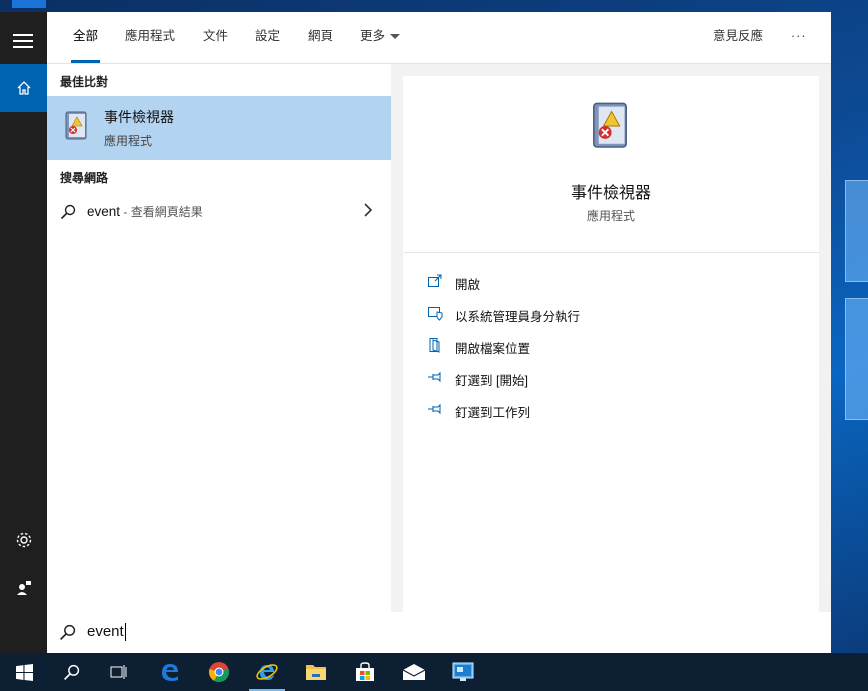 This screenshot has width=868, height=691. What do you see at coordinates (435, 314) in the screenshot?
I see `shield-icon` at bounding box center [435, 314].